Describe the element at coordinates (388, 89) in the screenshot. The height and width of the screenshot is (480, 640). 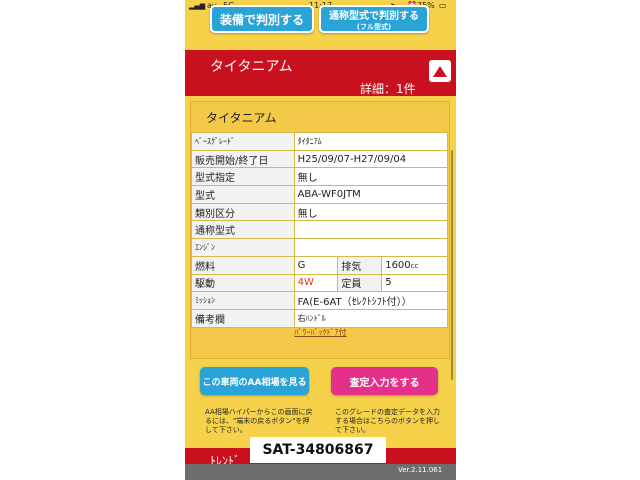
I see `result-count: 詳細：1件` at that location.